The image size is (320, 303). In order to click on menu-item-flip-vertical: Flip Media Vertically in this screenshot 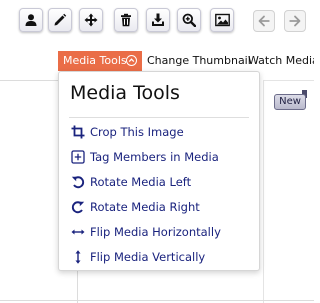, I will do `click(138, 257)`.